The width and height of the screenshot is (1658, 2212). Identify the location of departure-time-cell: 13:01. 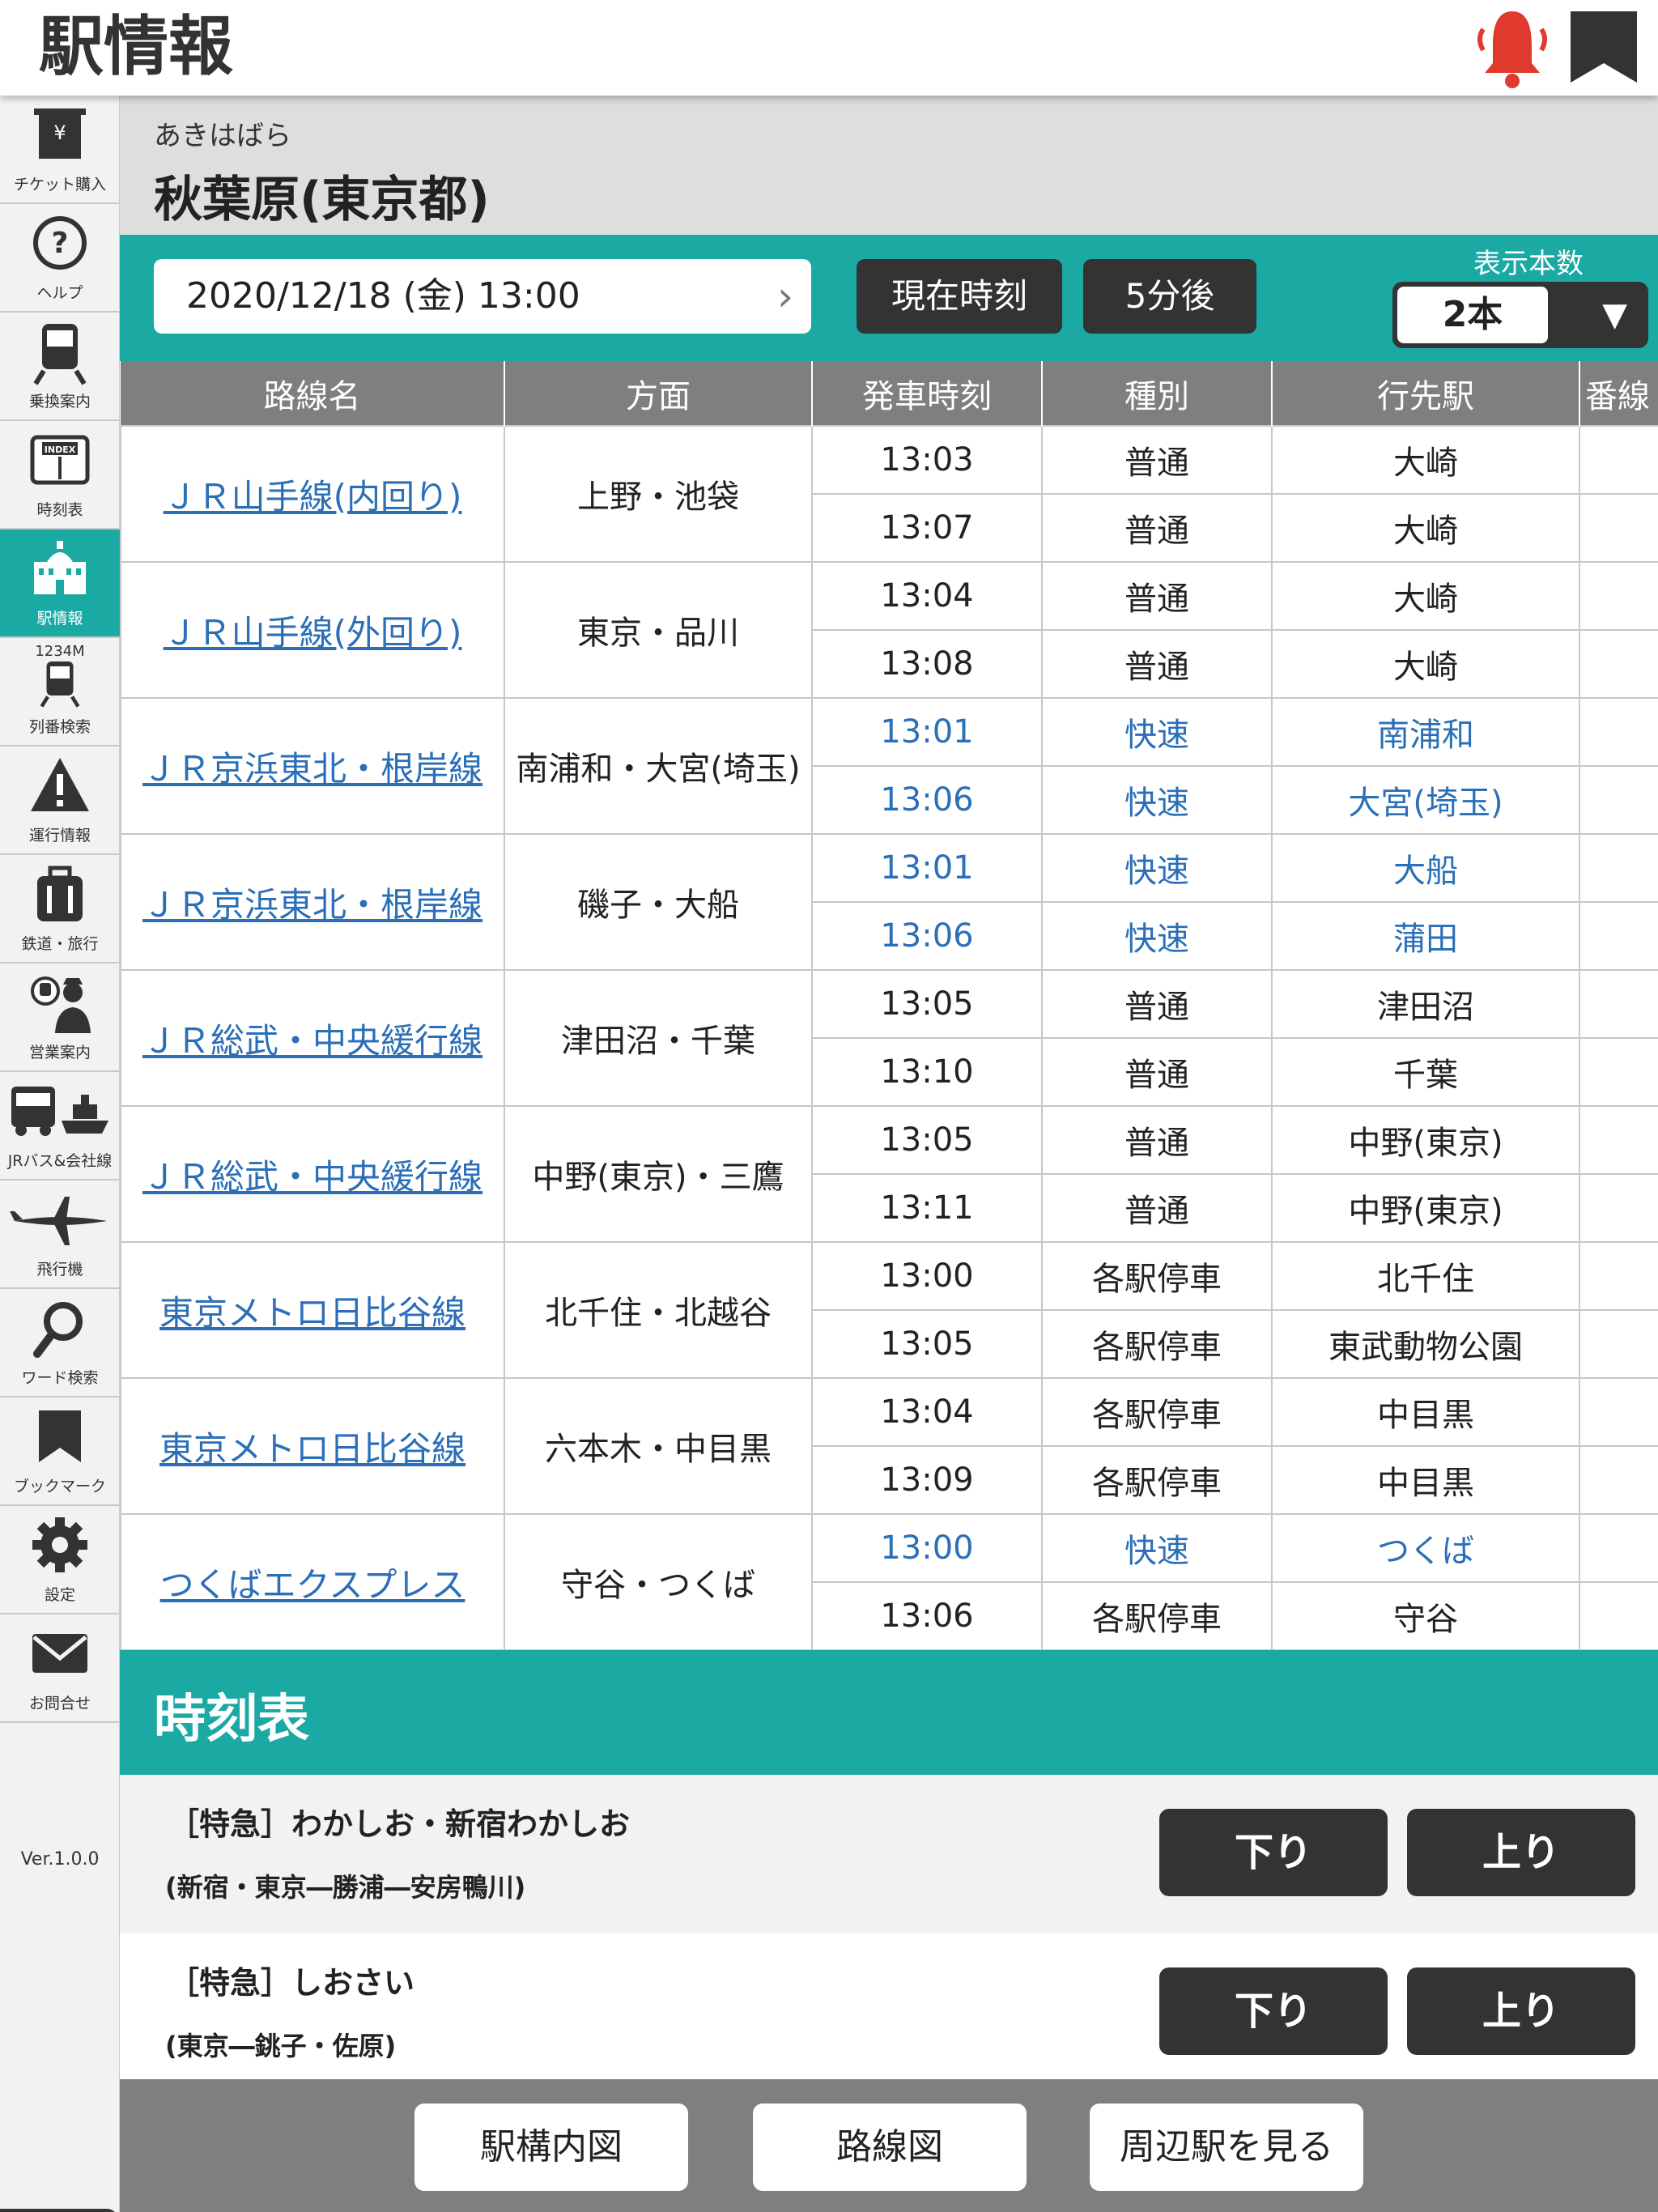
(927, 868).